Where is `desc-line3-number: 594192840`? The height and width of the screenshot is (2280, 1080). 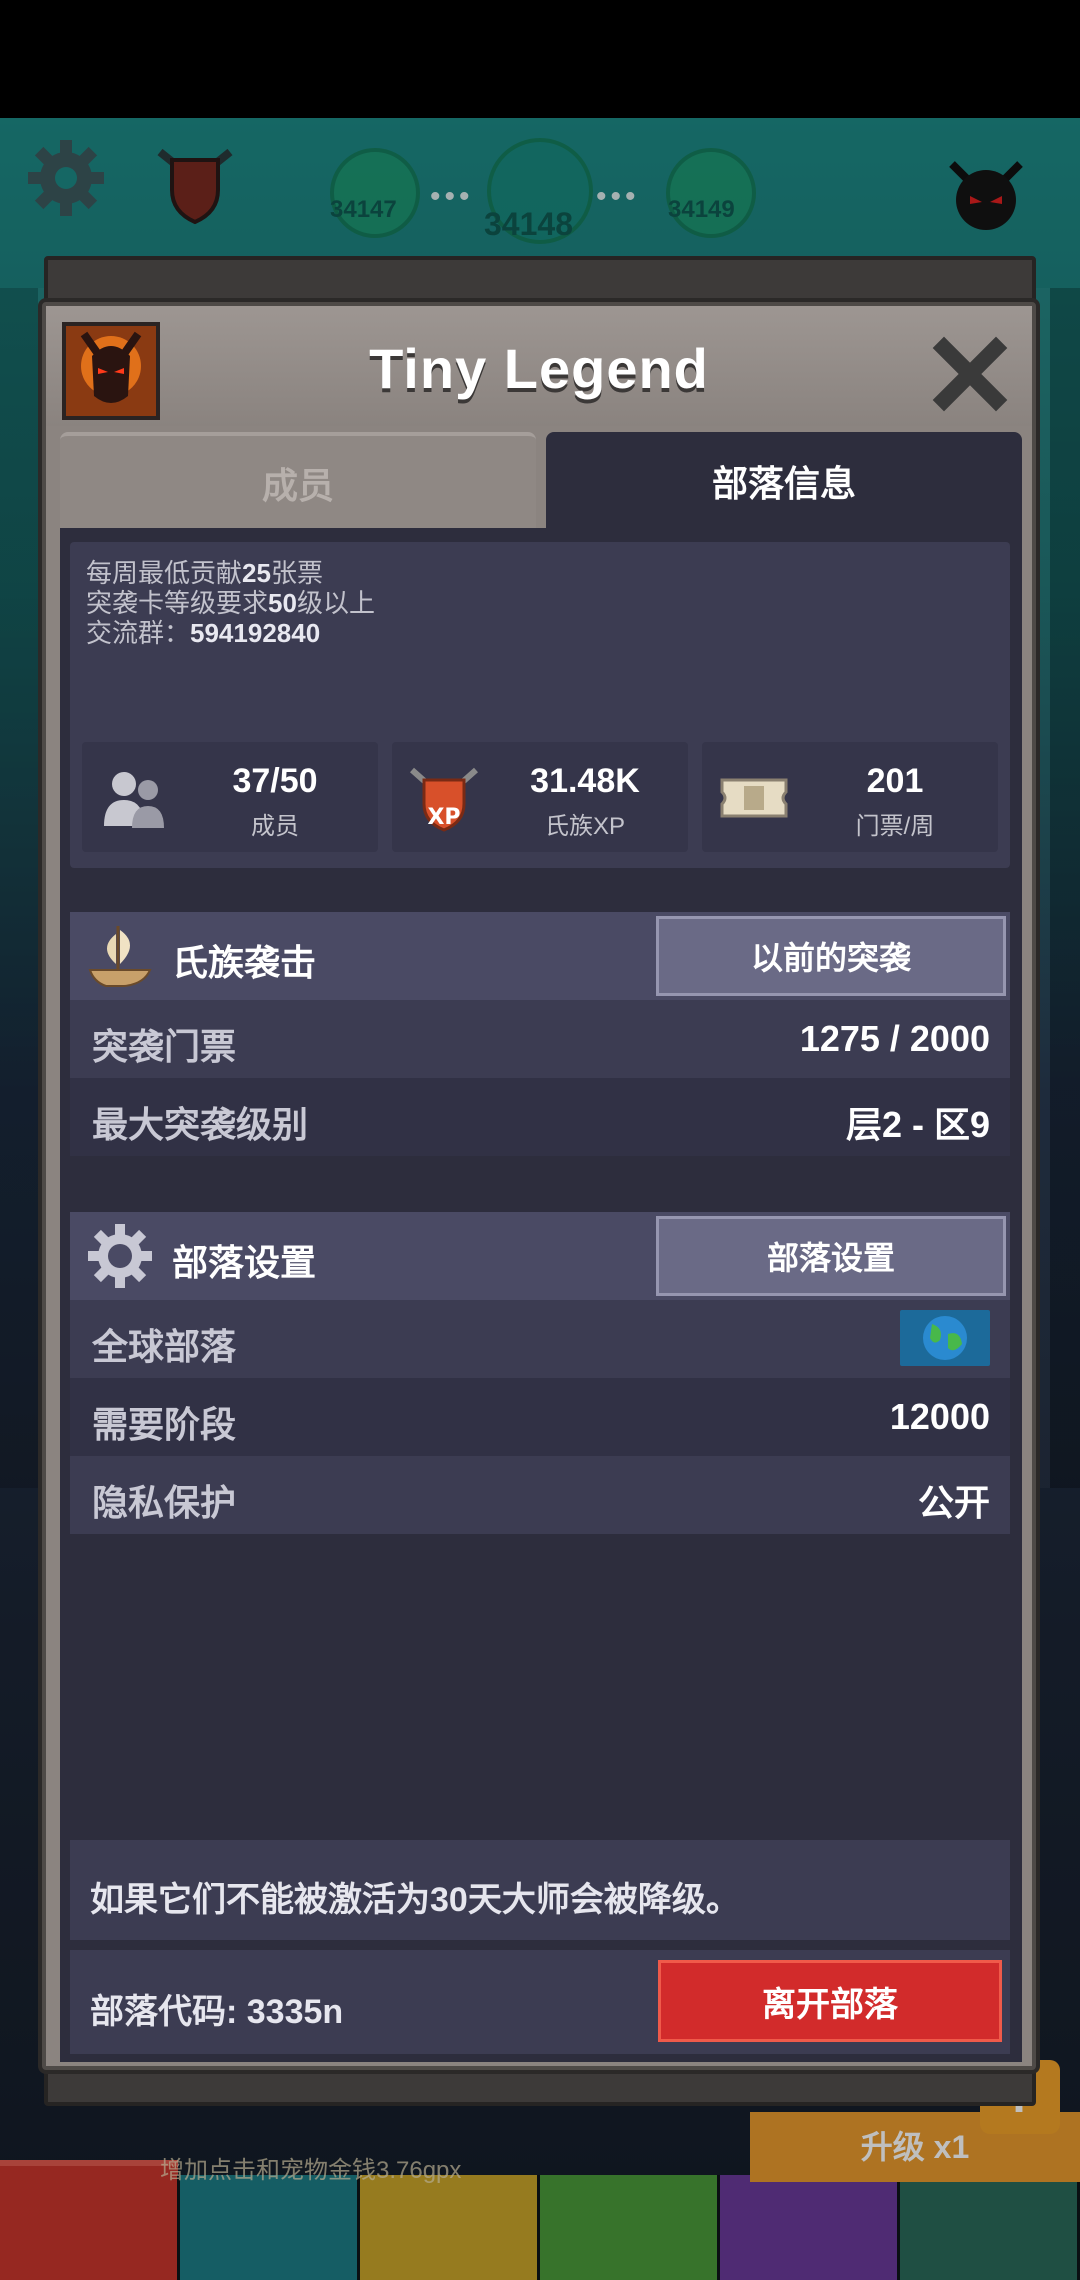 desc-line3-number: 594192840 is located at coordinates (255, 633).